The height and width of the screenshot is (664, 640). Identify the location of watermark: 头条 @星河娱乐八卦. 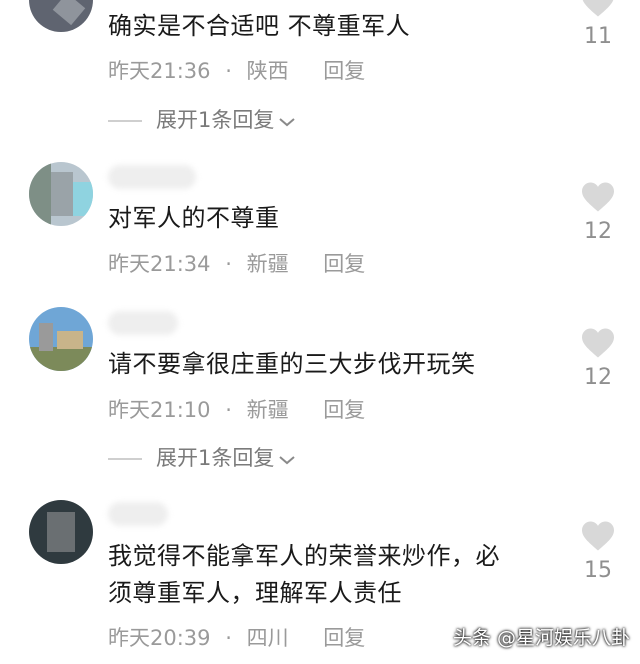
(541, 638).